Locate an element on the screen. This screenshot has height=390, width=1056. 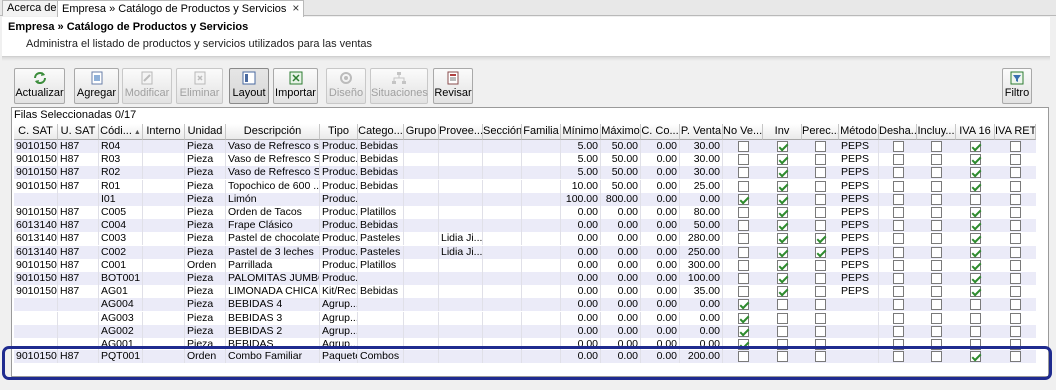
column-header-precio: P. Venta is located at coordinates (701, 132).